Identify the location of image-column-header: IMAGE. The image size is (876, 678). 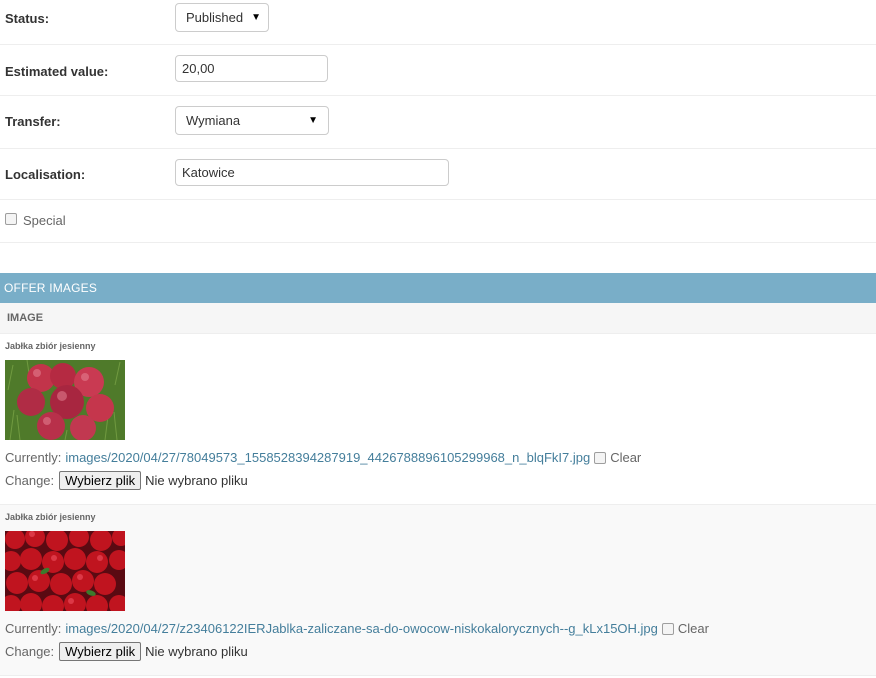
(438, 318).